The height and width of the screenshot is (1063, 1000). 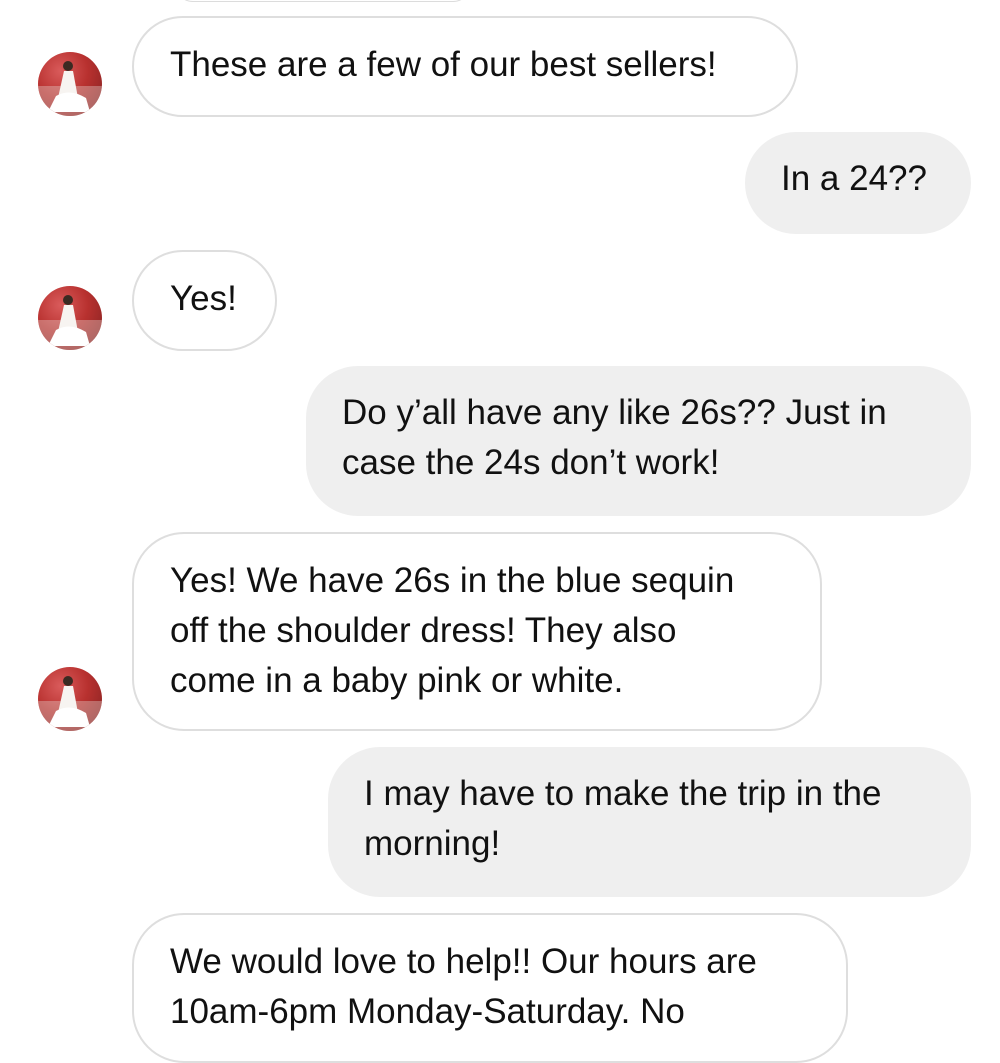 What do you see at coordinates (423, 630) in the screenshot?
I see `message-text-line: off the shoulder dress! They also` at bounding box center [423, 630].